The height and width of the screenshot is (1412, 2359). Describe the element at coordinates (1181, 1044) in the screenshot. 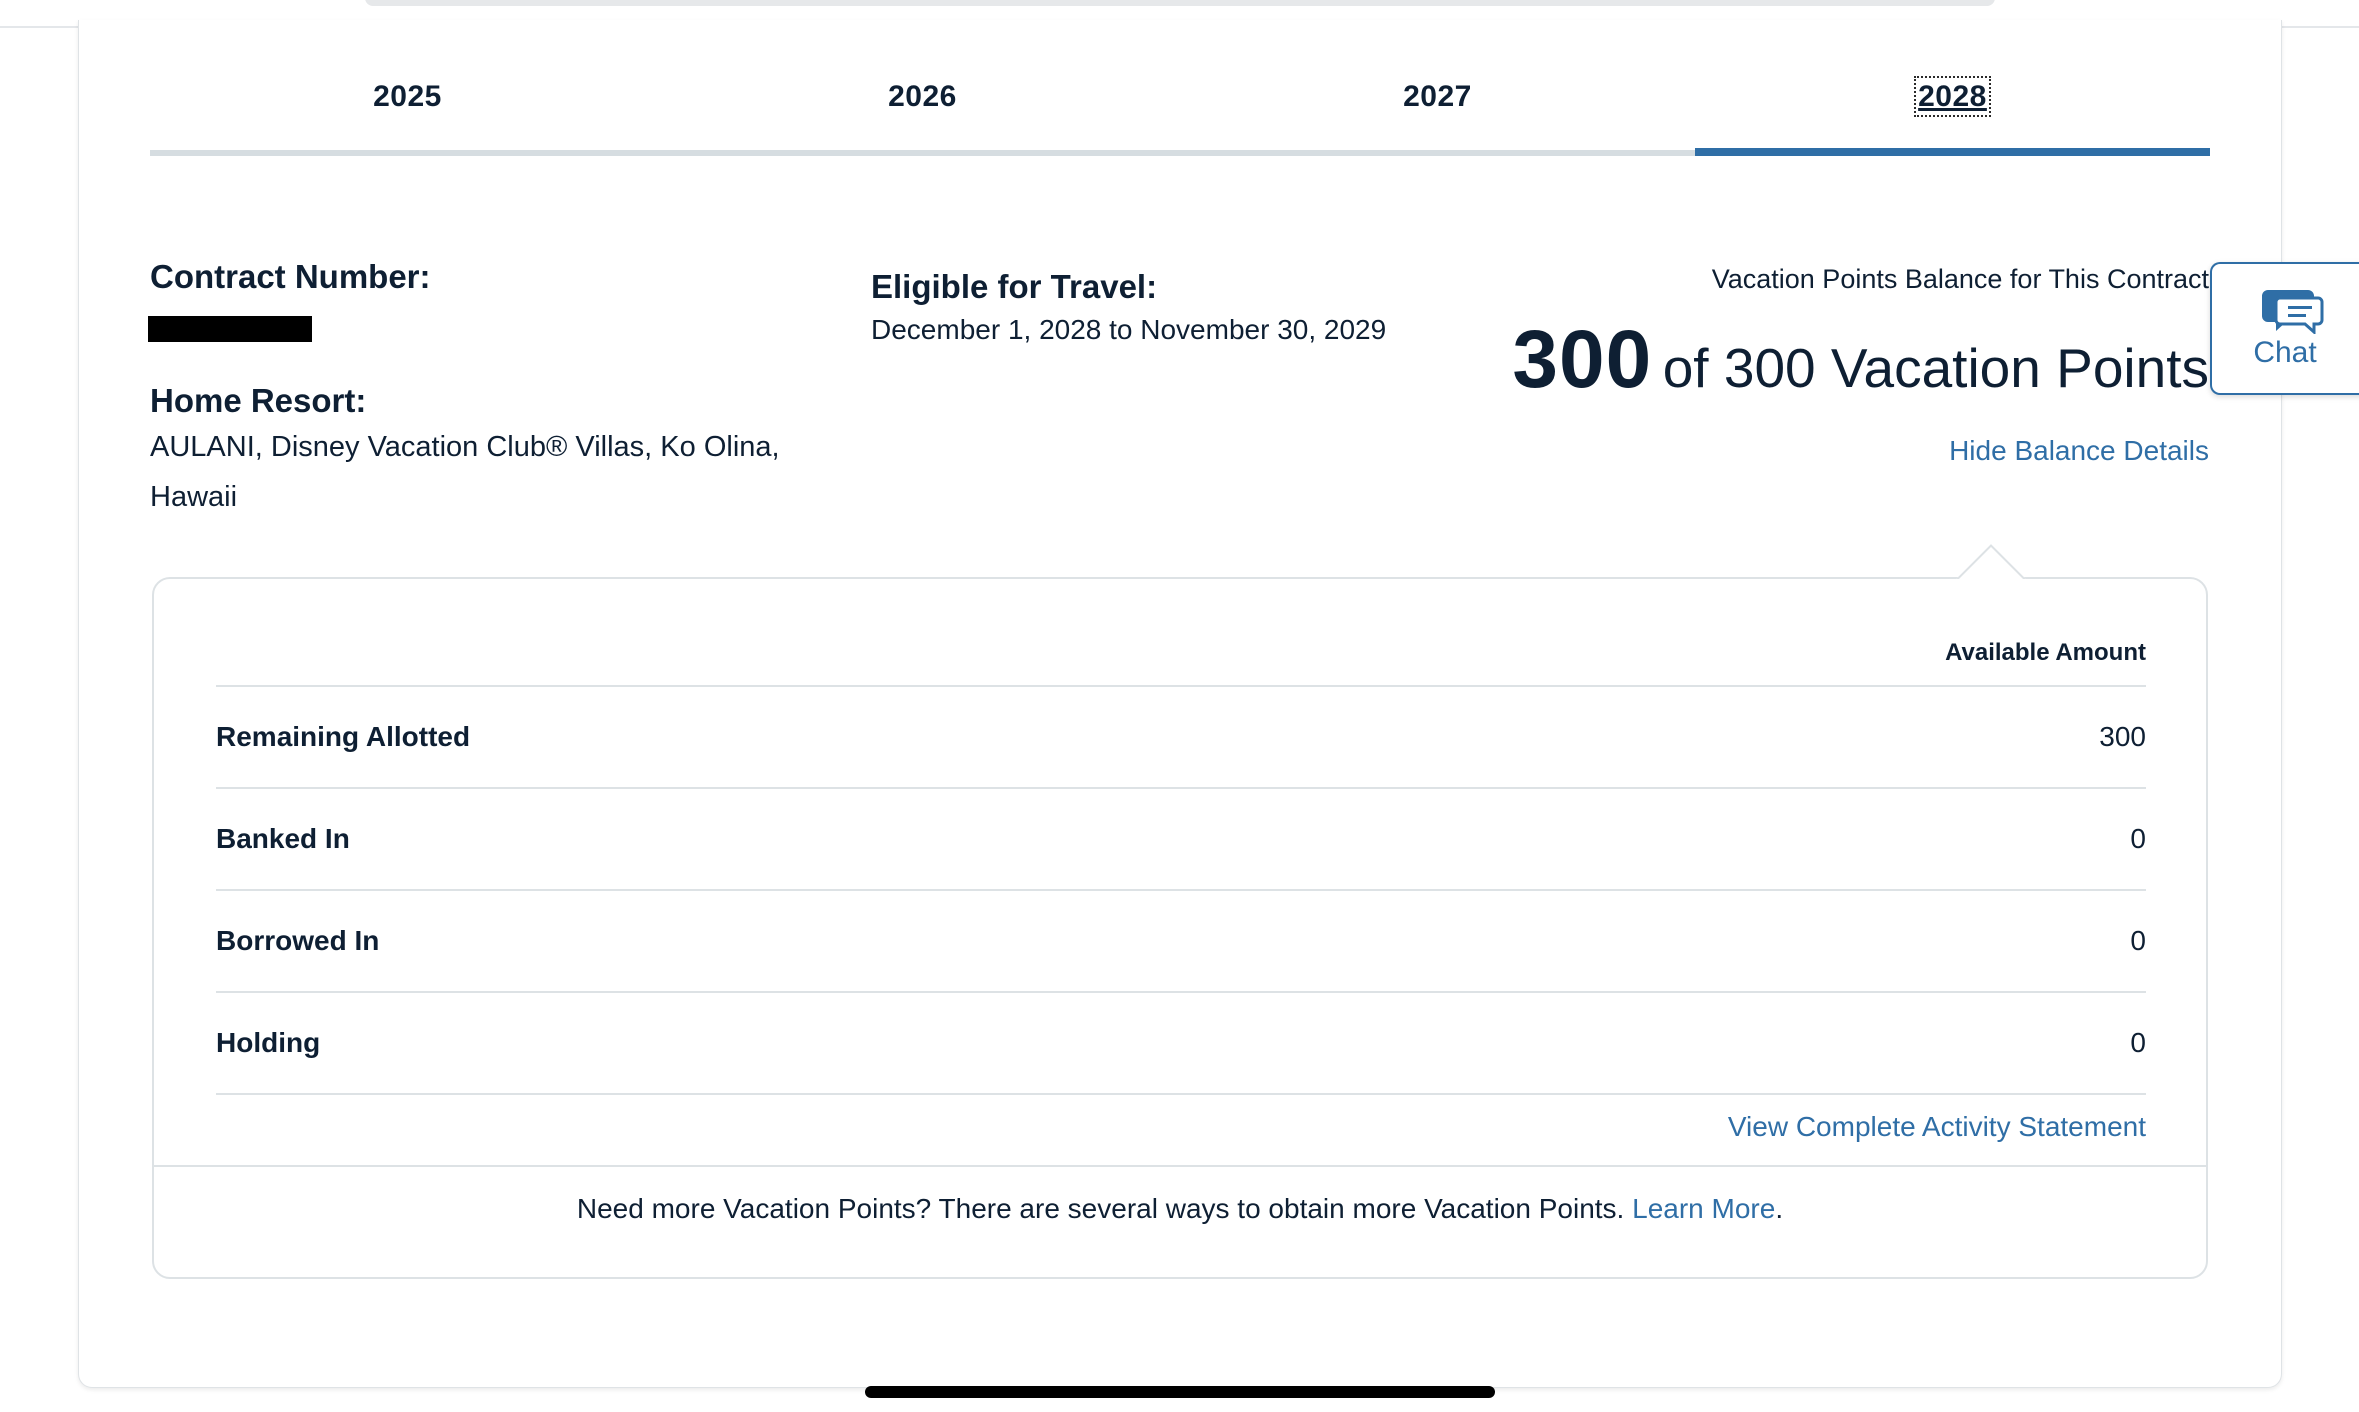

I see `table-row: Holding 0` at that location.